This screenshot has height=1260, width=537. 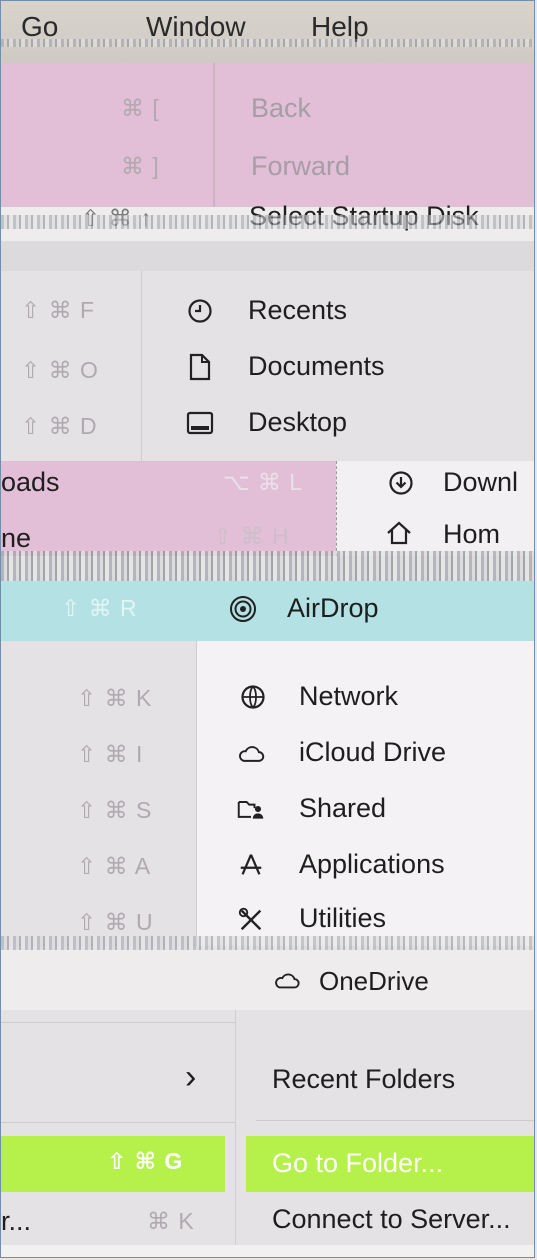 I want to click on locations-shortcut-column: ⇧ ⌘ K ⇧ ⌘ I ⇧ ⌘ S ⇧ ⌘ A ⇧ ⌘ U, so click(x=98, y=793).